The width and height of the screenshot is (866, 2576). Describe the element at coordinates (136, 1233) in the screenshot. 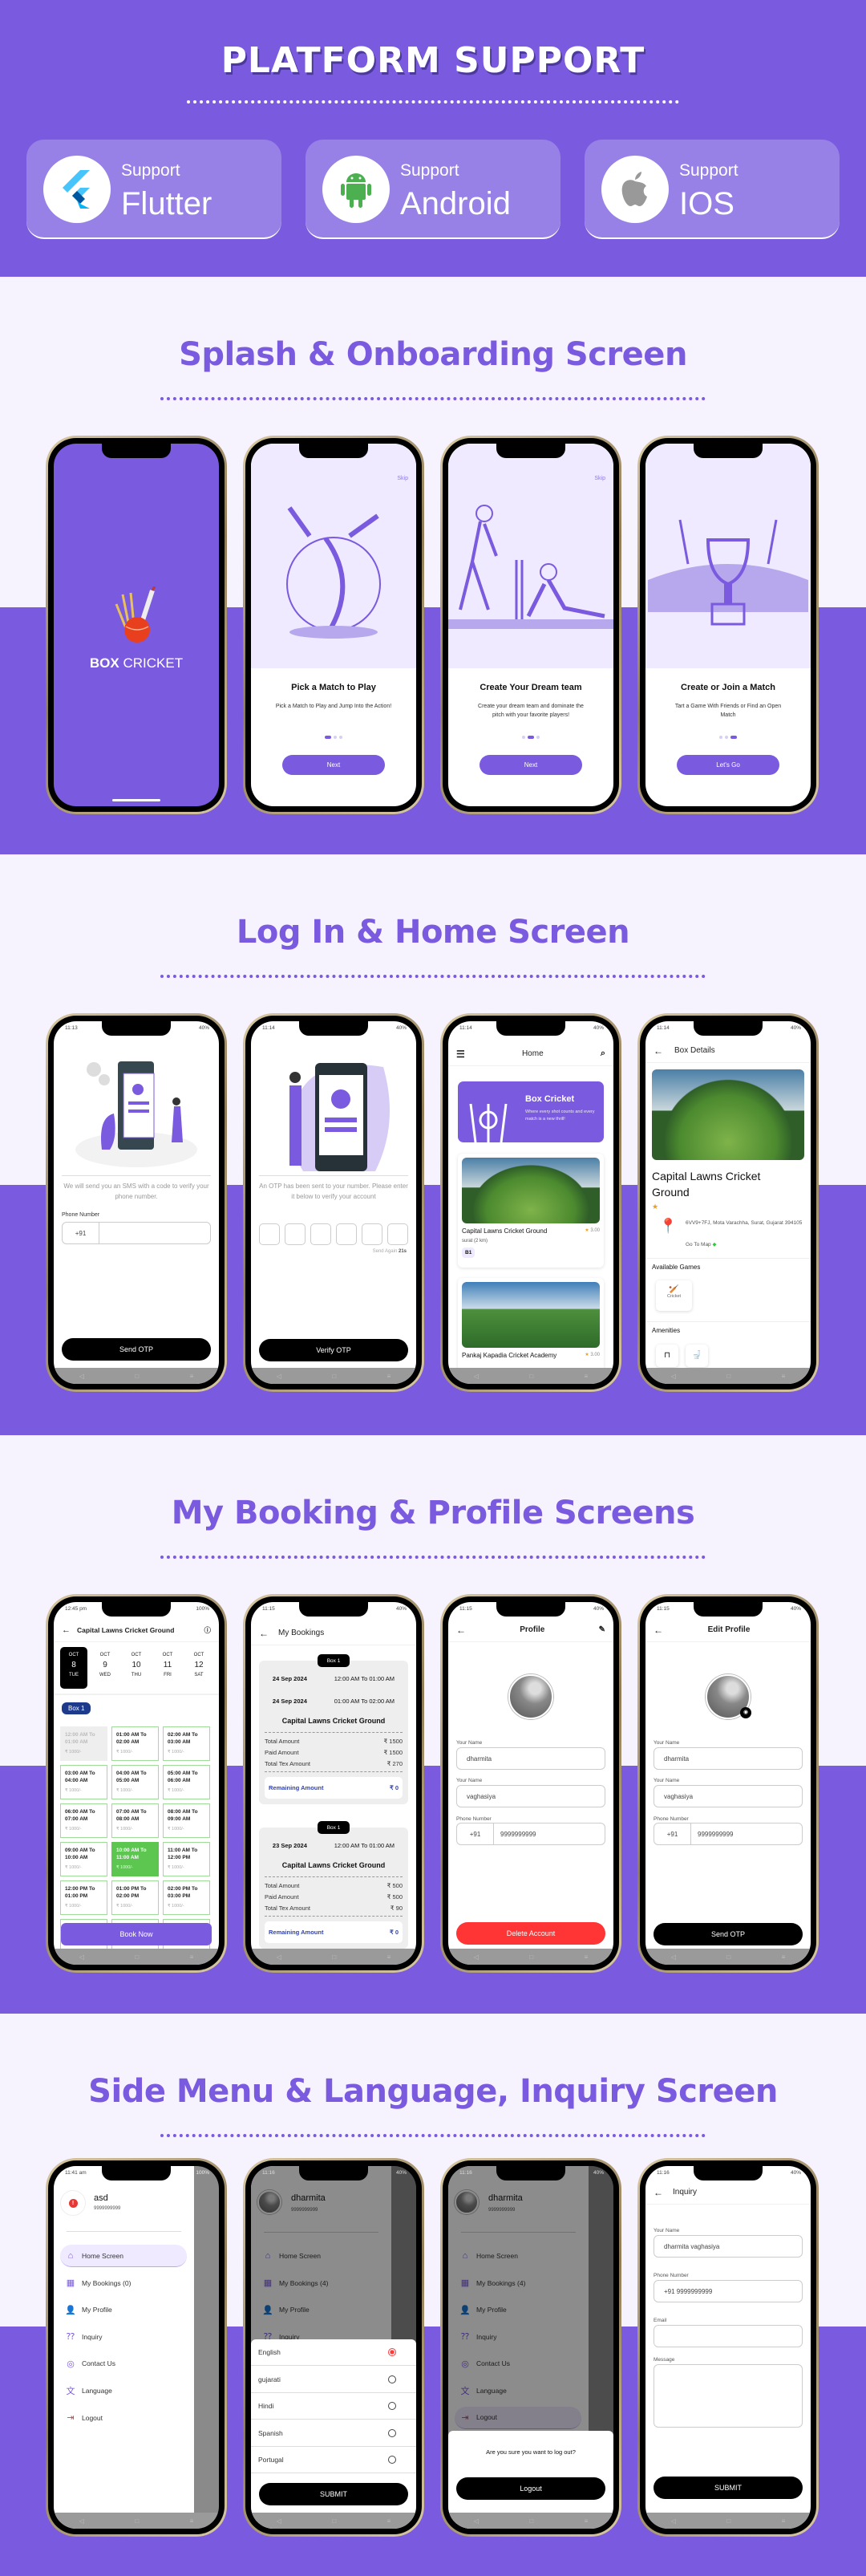

I see `phone-number-input: +91` at that location.